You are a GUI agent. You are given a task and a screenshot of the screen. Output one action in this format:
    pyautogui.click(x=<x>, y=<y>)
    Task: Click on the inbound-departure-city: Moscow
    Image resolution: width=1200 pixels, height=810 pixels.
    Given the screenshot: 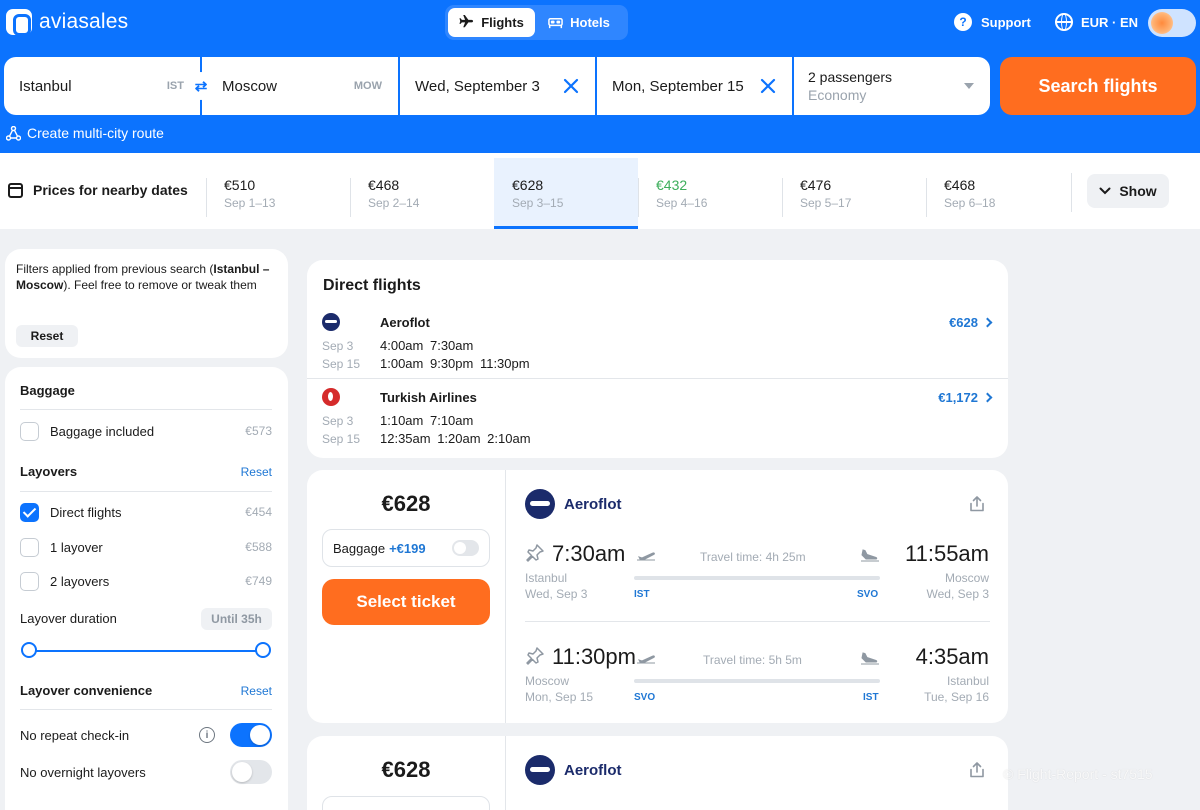 What is the action you would take?
    pyautogui.click(x=547, y=681)
    